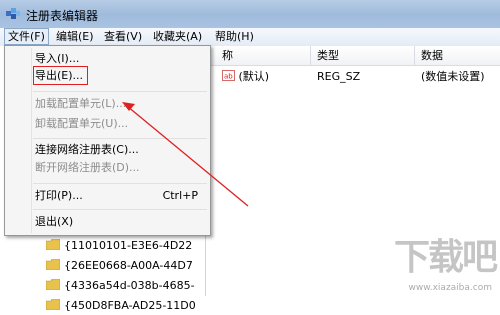 The width and height of the screenshot is (500, 315). I want to click on window-title: 注册表编辑器, so click(62, 16).